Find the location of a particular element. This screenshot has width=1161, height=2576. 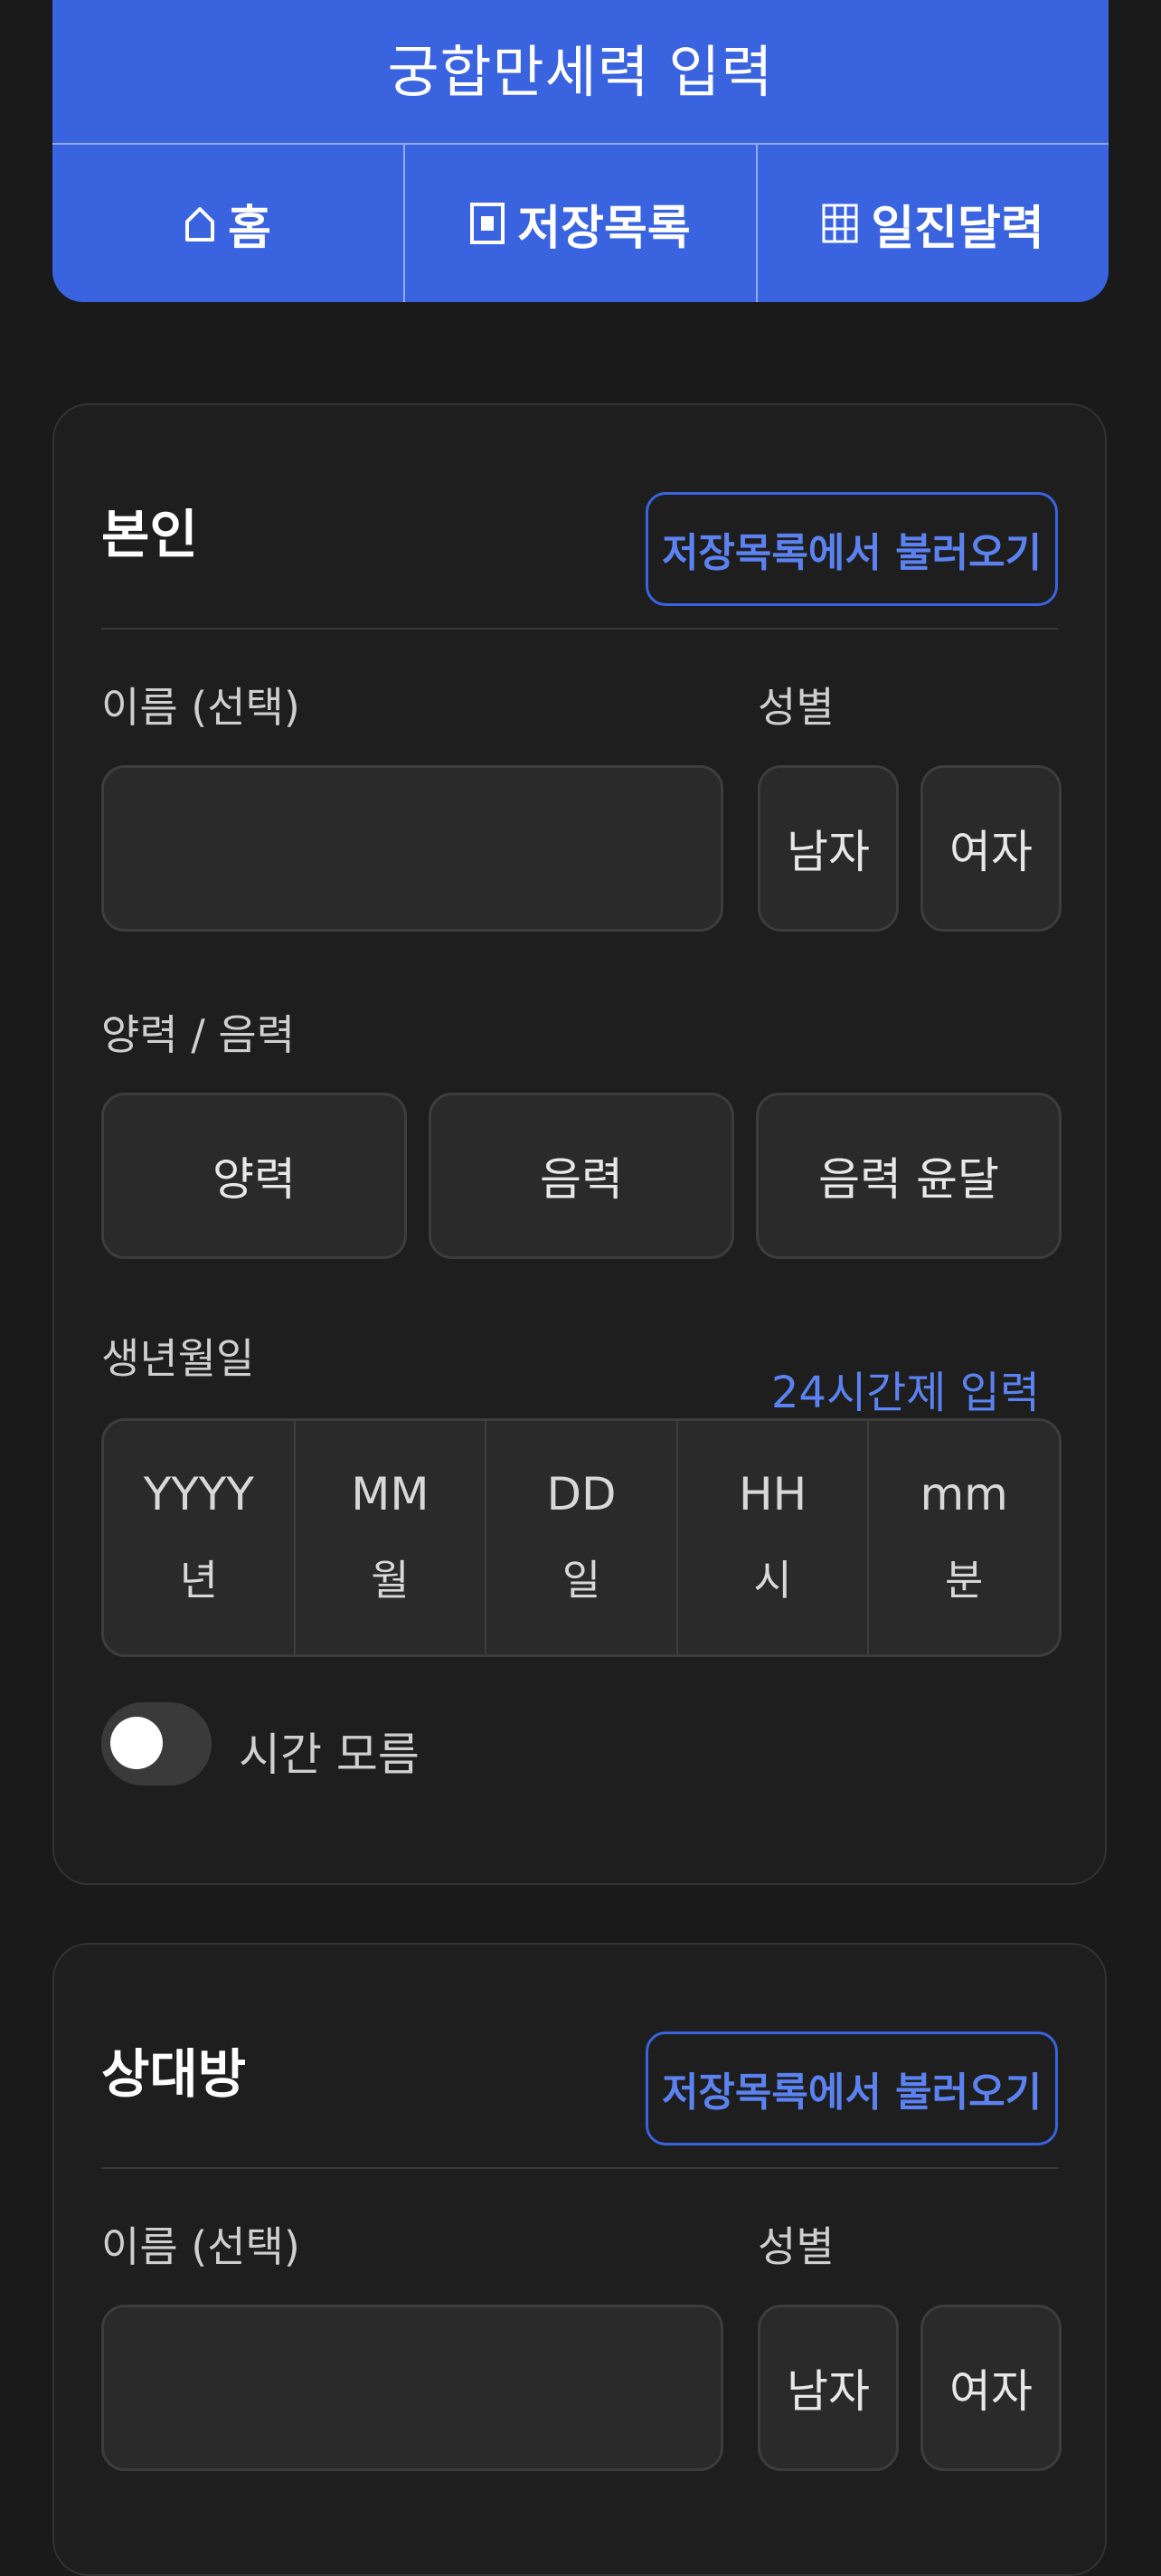

page-title: 궁합만세력 입력 is located at coordinates (580, 72).